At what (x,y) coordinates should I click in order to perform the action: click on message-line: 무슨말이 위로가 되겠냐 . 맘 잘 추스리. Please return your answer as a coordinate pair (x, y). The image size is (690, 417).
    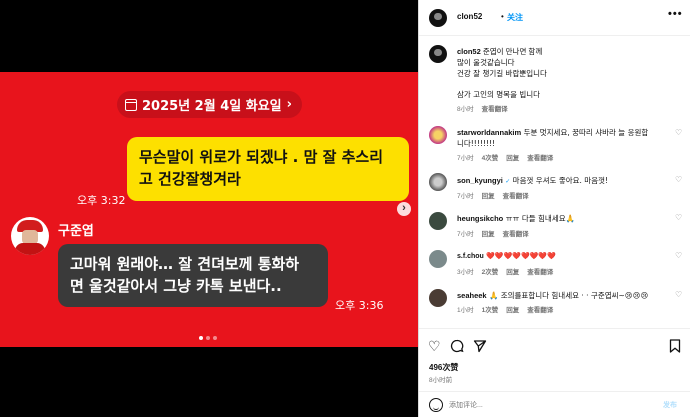
    Looking at the image, I should click on (261, 157).